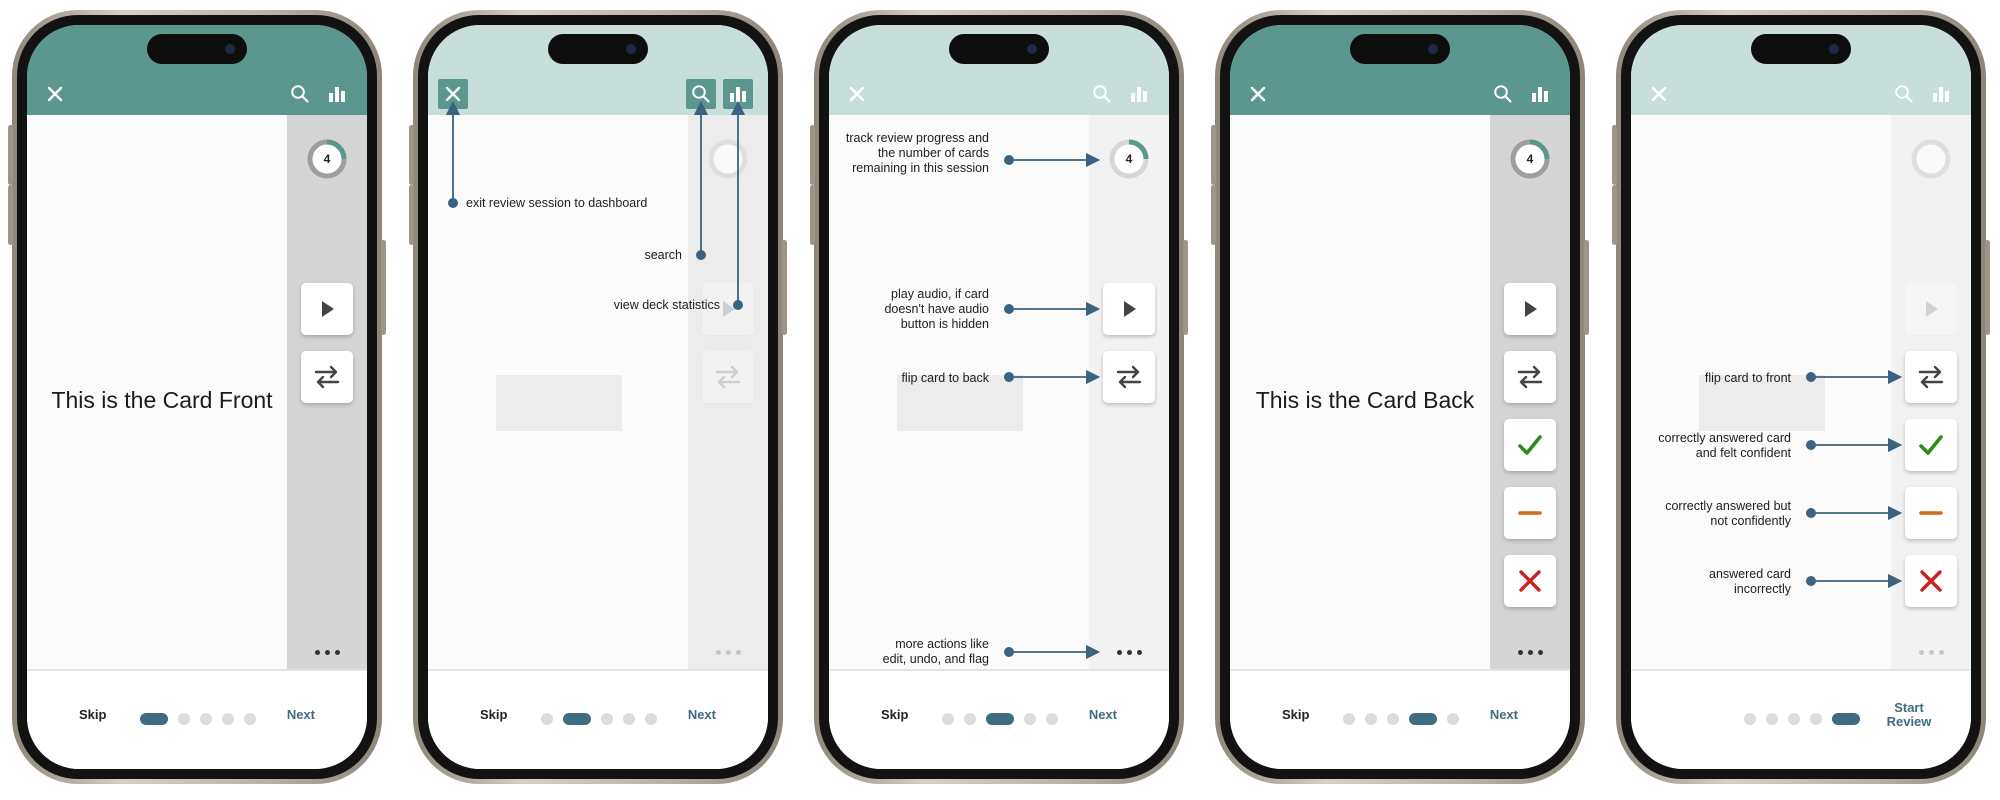 Image resolution: width=2000 pixels, height=800 pixels. I want to click on onboarding-footer: Start Review, so click(1801, 719).